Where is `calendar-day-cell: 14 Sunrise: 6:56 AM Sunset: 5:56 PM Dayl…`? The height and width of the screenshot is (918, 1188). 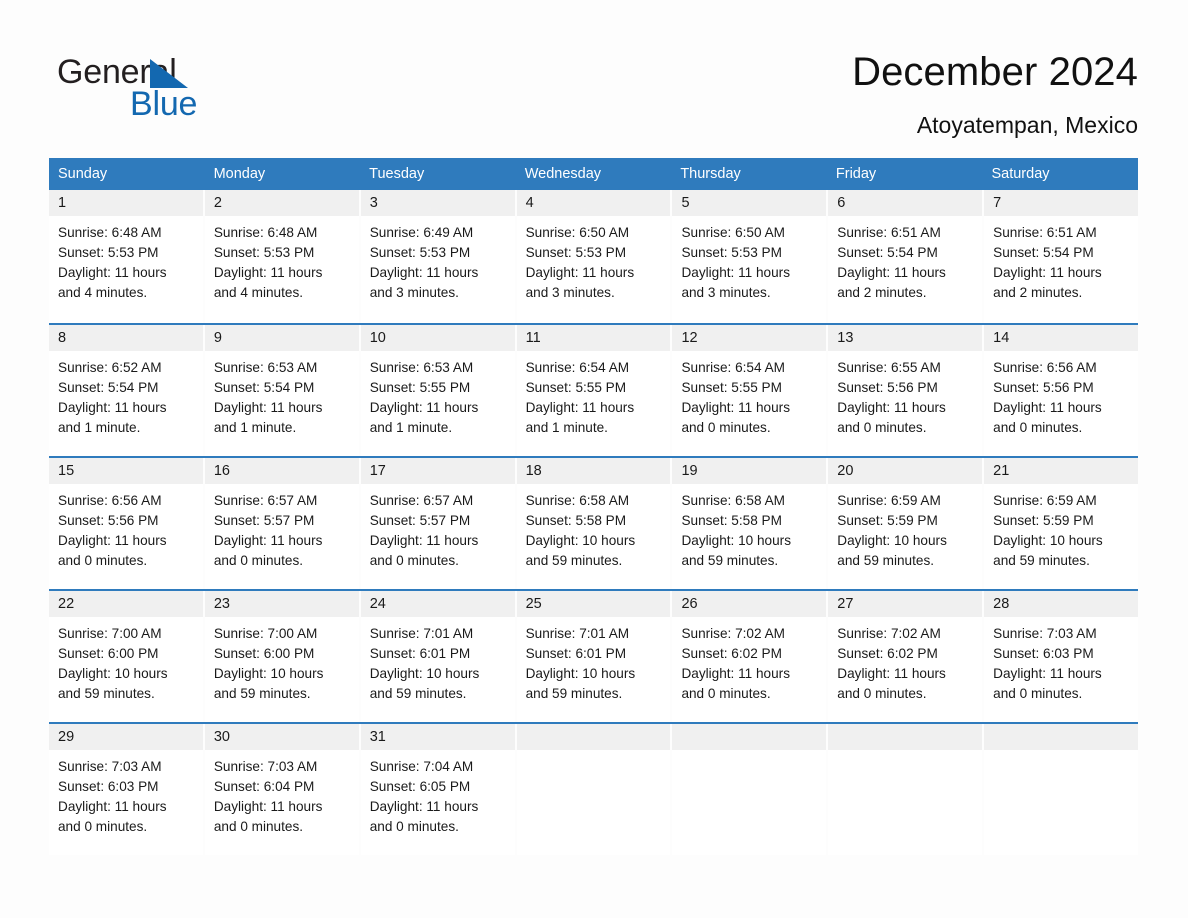 calendar-day-cell: 14 Sunrise: 6:56 AM Sunset: 5:56 PM Dayl… is located at coordinates (1061, 390).